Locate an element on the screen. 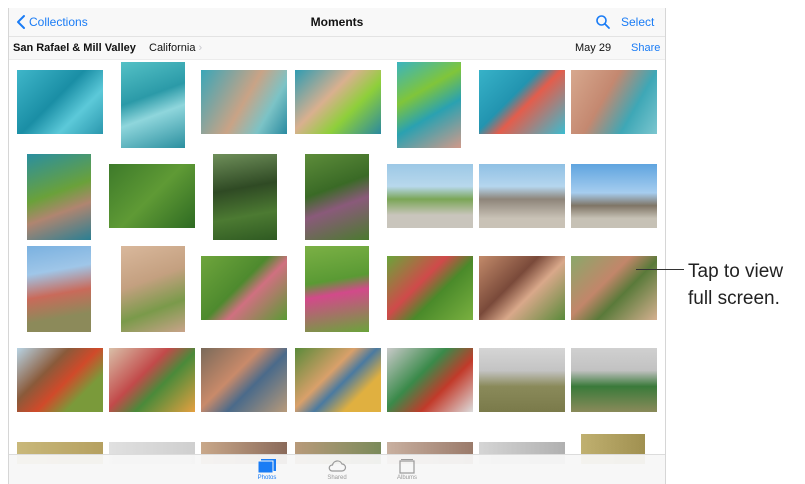  tab-label: Shared is located at coordinates (337, 478).